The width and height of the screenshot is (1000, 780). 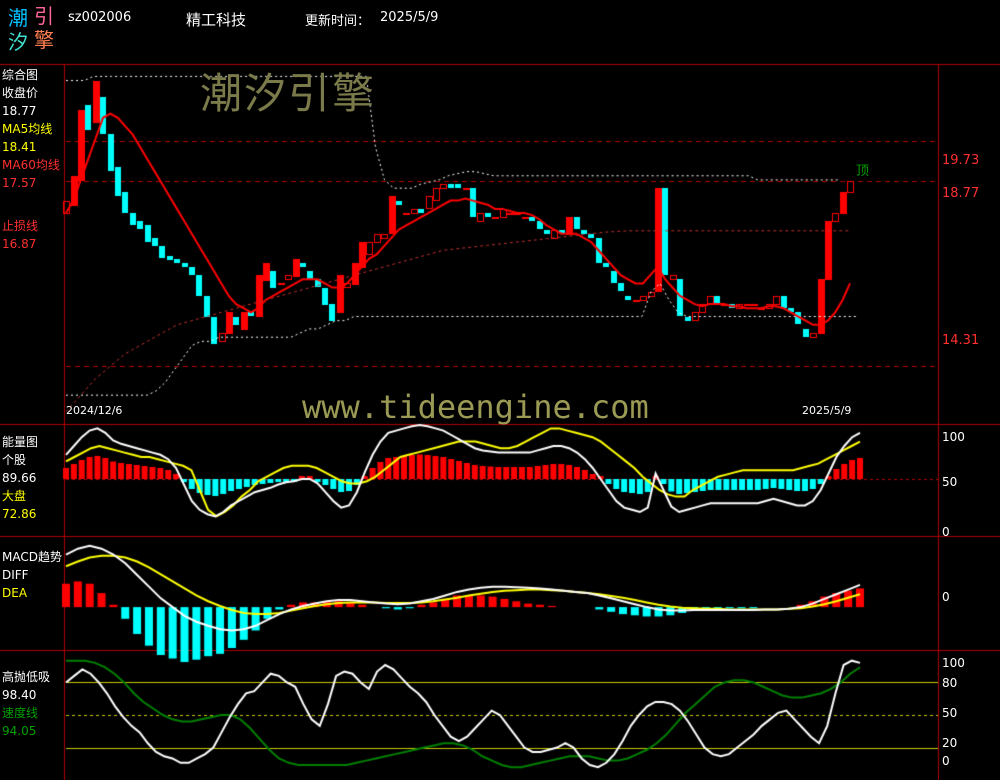 What do you see at coordinates (19, 111) in the screenshot?
I see `close-value: 18.77` at bounding box center [19, 111].